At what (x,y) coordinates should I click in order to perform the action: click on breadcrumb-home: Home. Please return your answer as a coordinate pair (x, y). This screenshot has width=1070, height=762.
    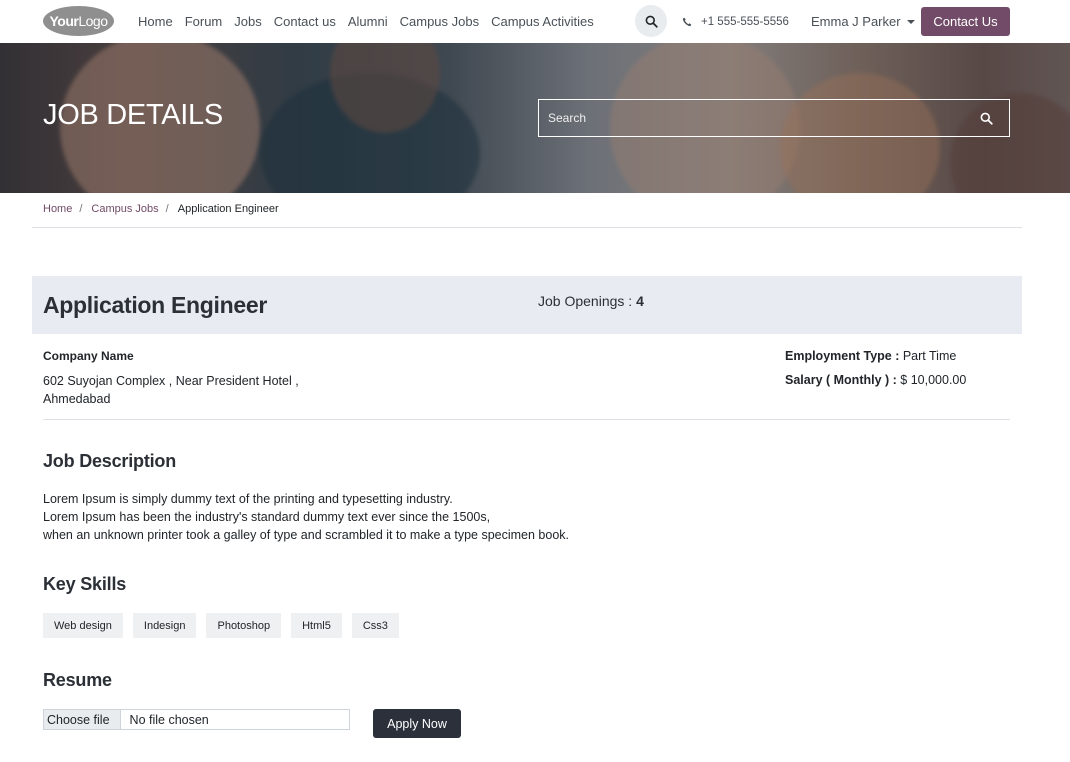
    Looking at the image, I should click on (57, 209).